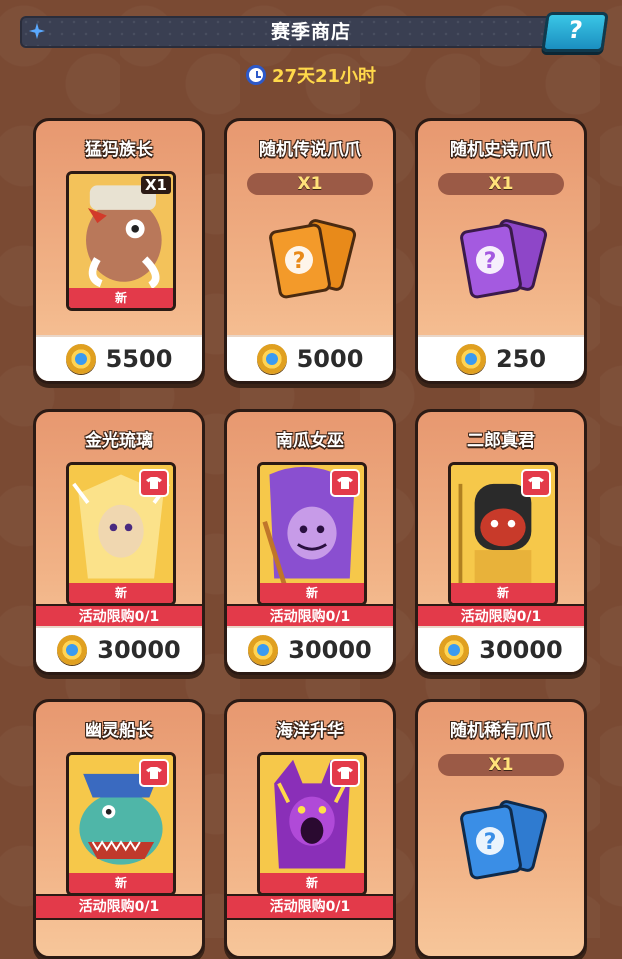 This screenshot has height=959, width=622. I want to click on timer-text: 27天21小时, so click(324, 76).